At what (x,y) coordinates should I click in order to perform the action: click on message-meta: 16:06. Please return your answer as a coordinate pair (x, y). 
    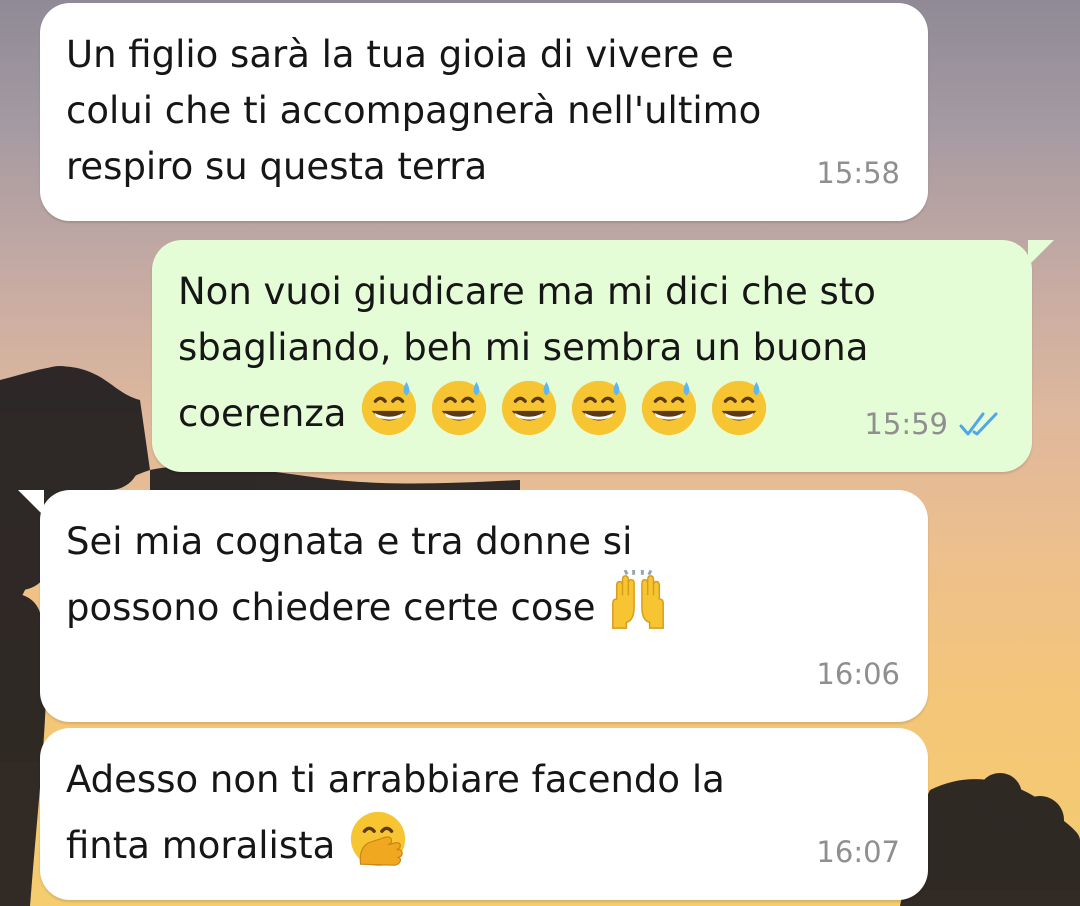
    Looking at the image, I should click on (858, 674).